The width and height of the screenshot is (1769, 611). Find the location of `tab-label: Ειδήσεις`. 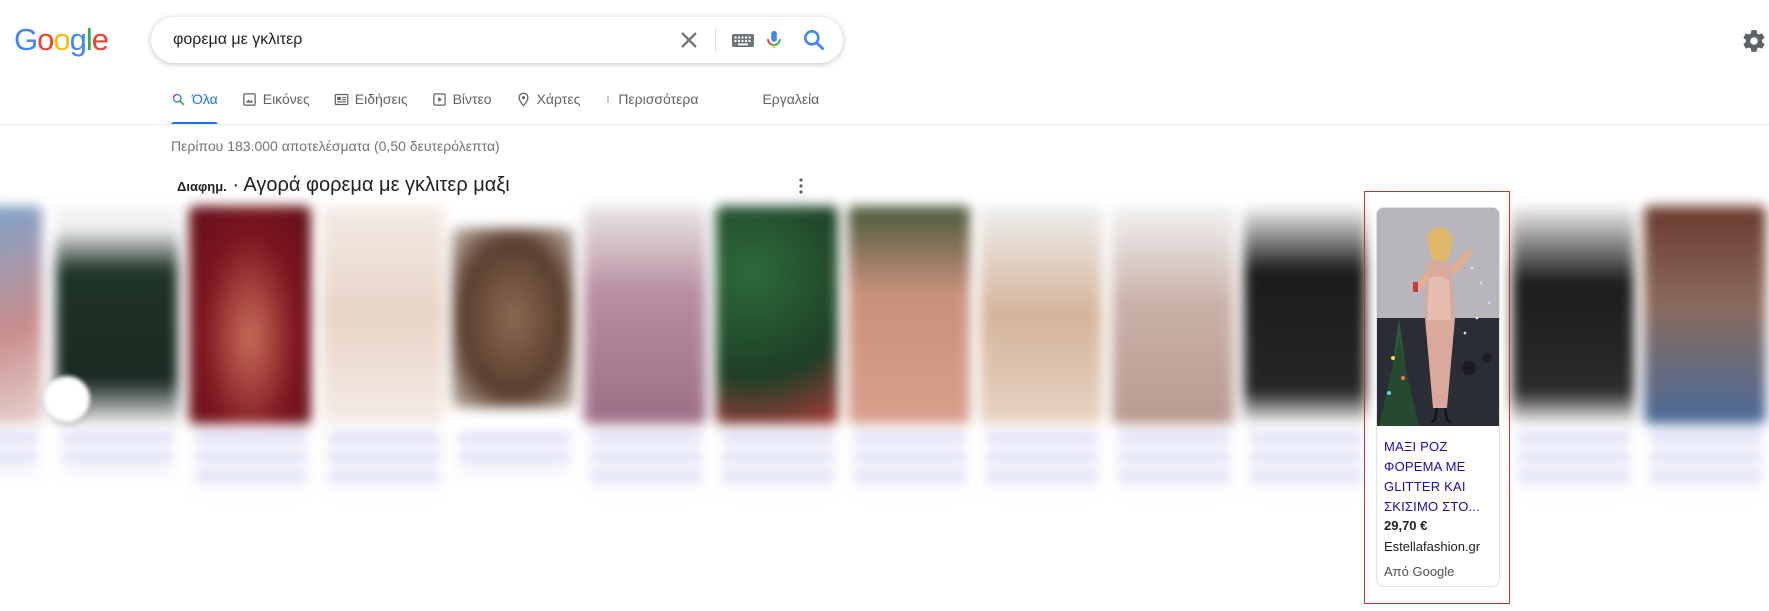

tab-label: Ειδήσεις is located at coordinates (381, 99).